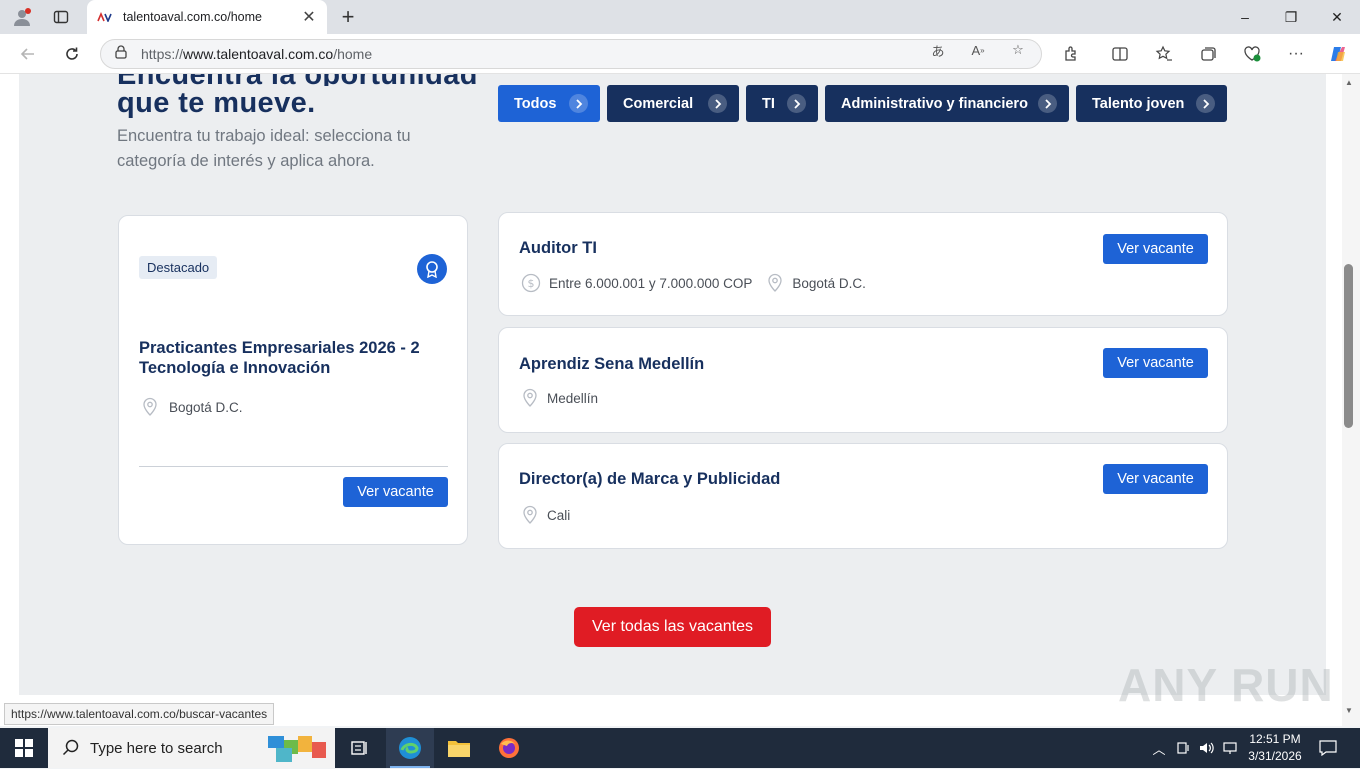 The height and width of the screenshot is (769, 1360). Describe the element at coordinates (1226, 685) in the screenshot. I see `anyrun-watermark: ANY RUN` at that location.